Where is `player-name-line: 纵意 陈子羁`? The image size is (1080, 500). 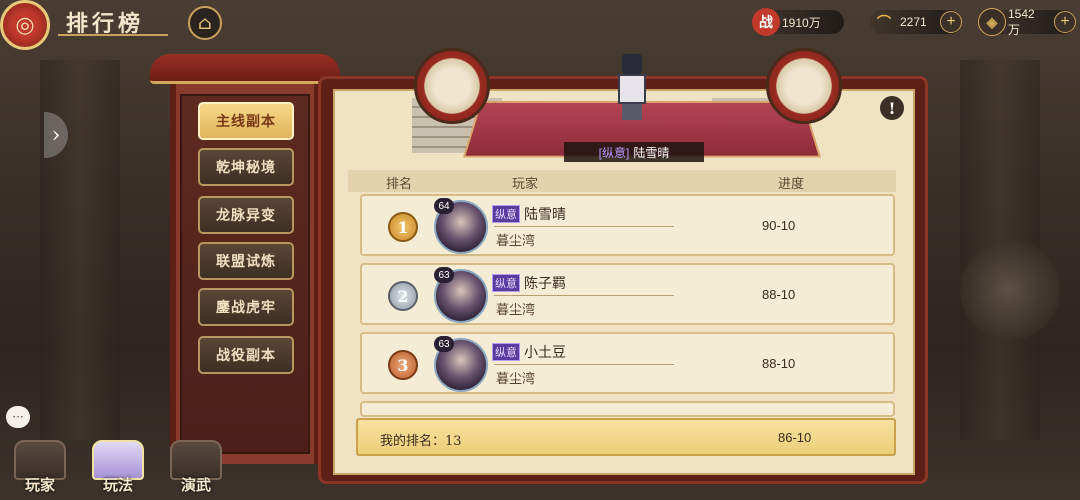 player-name-line: 纵意 陈子羁 is located at coordinates (529, 283).